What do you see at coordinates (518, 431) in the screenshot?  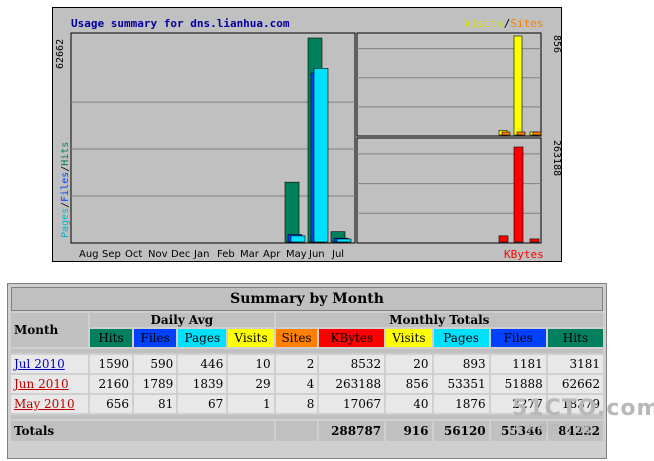 I see `totals-files: 55346` at bounding box center [518, 431].